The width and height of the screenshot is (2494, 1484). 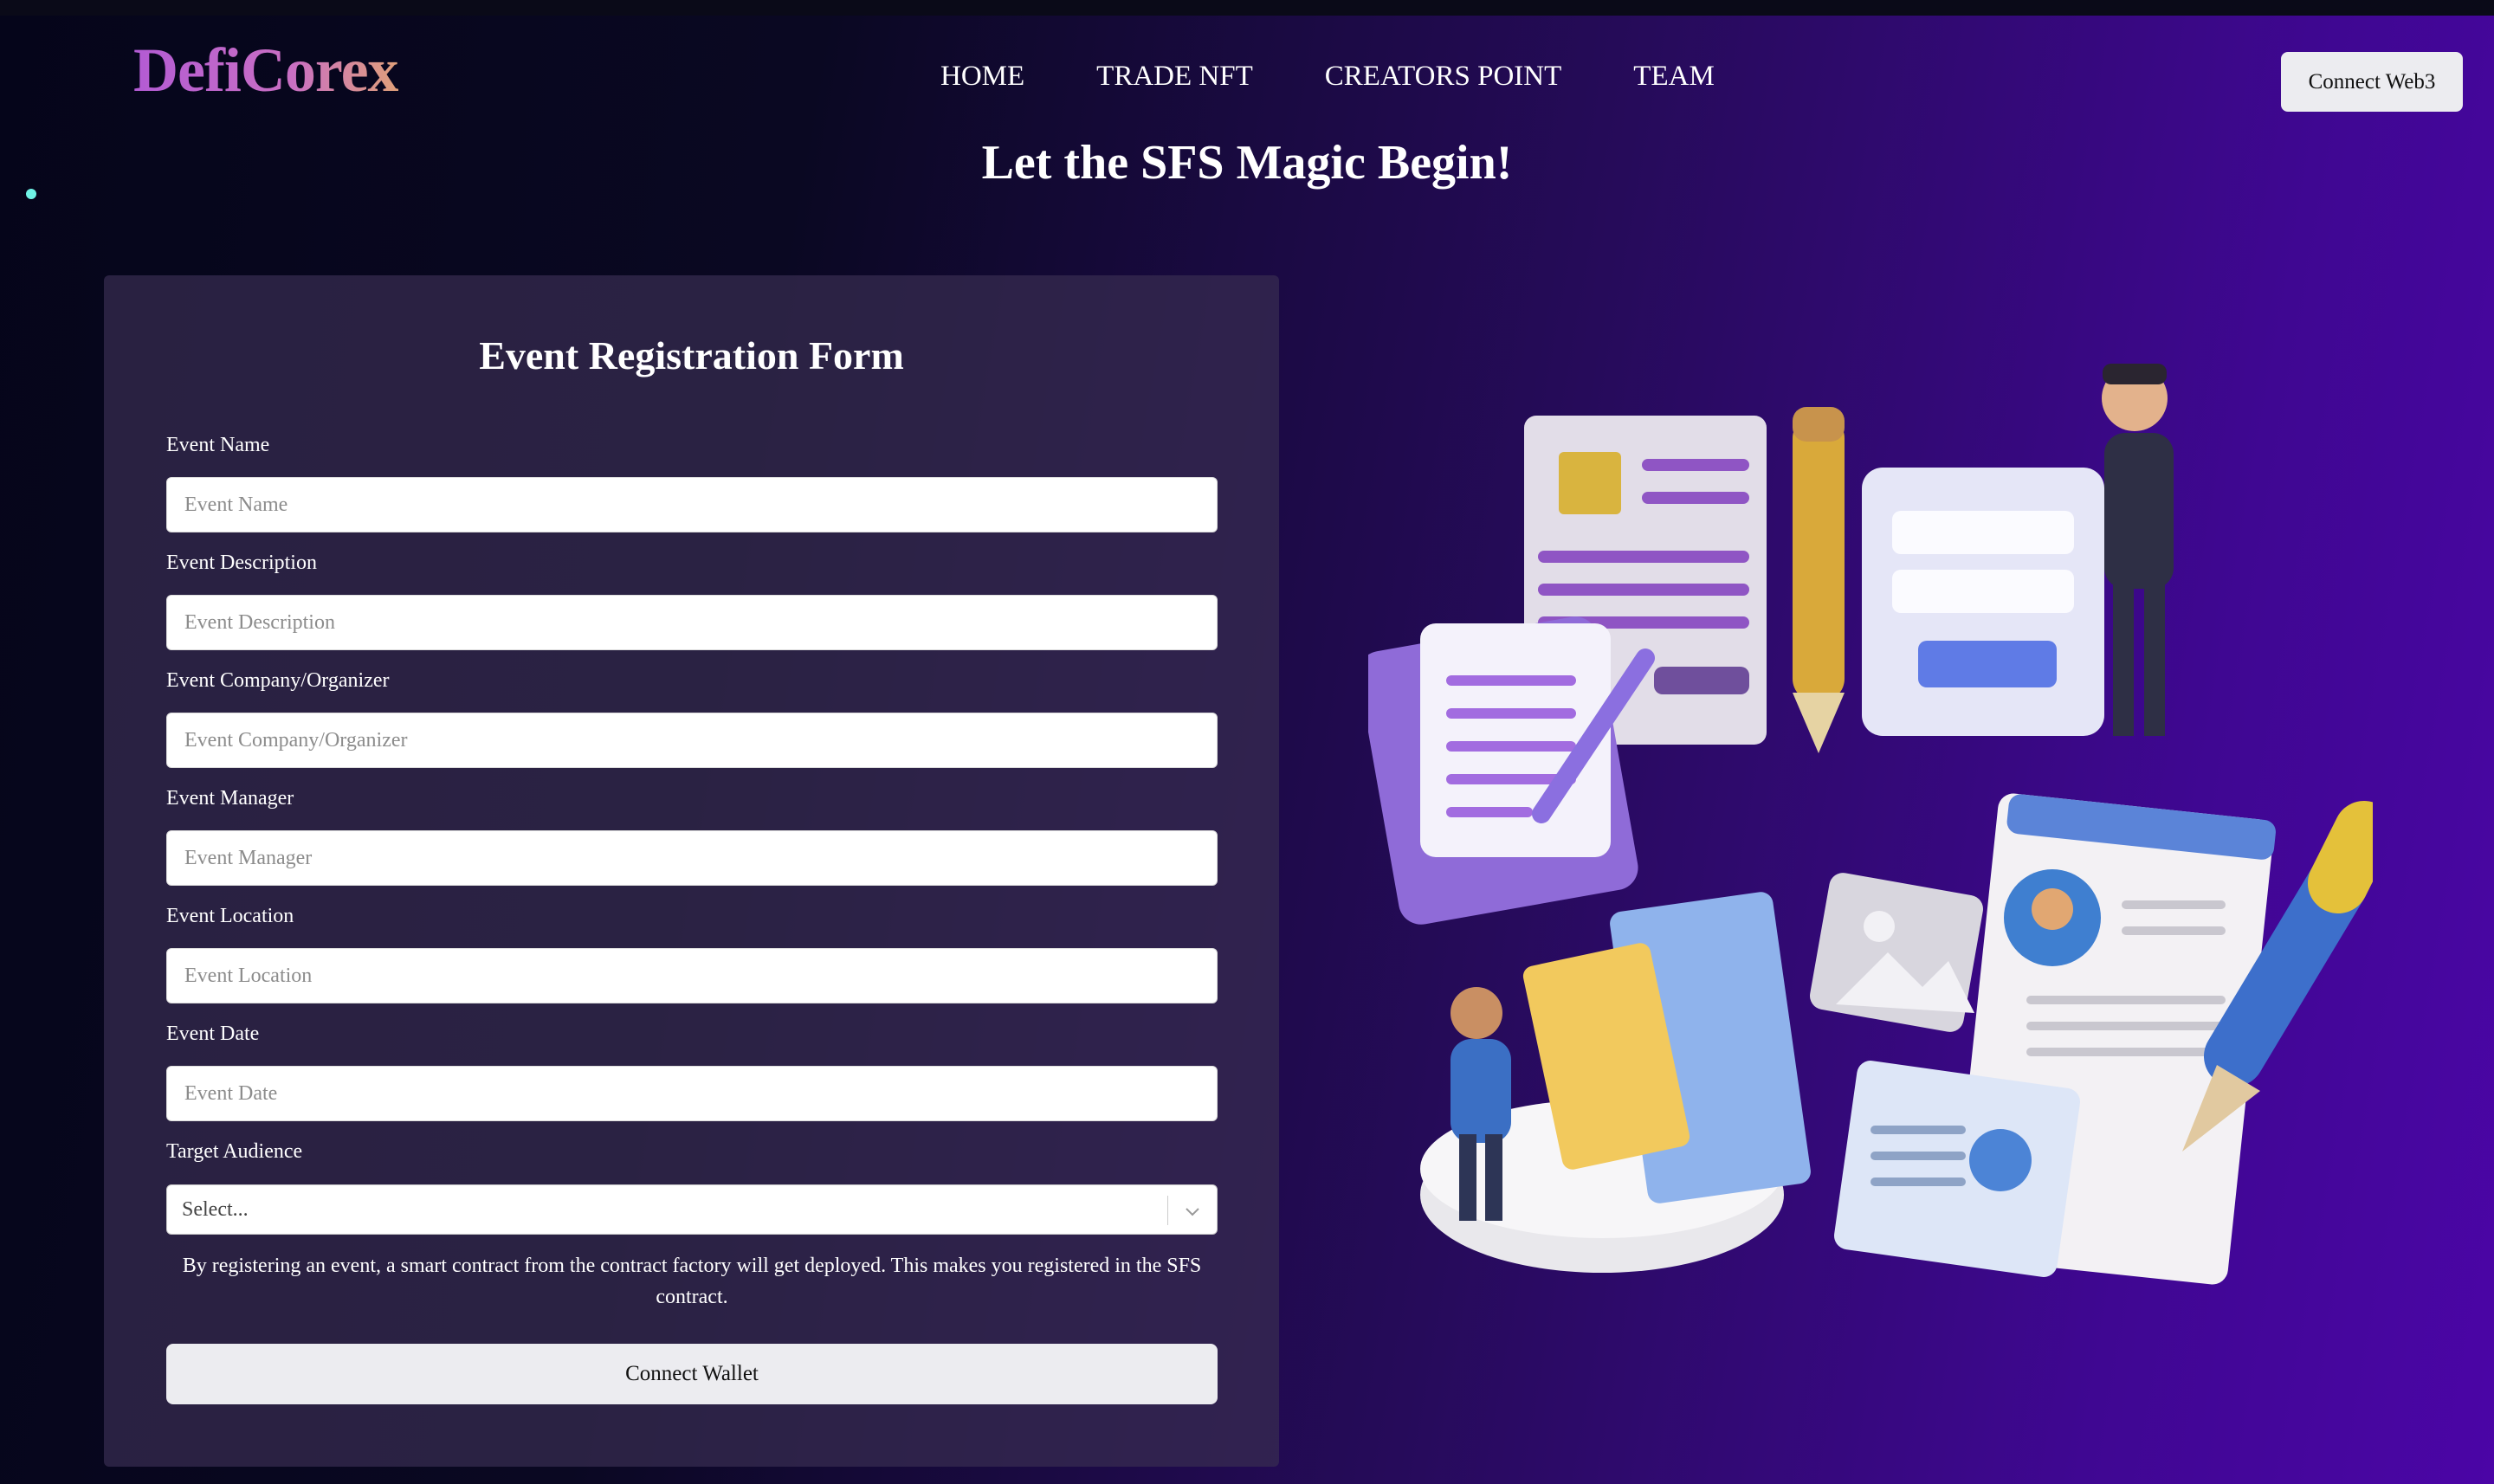 I want to click on businessman-figure, so click(x=2138, y=550).